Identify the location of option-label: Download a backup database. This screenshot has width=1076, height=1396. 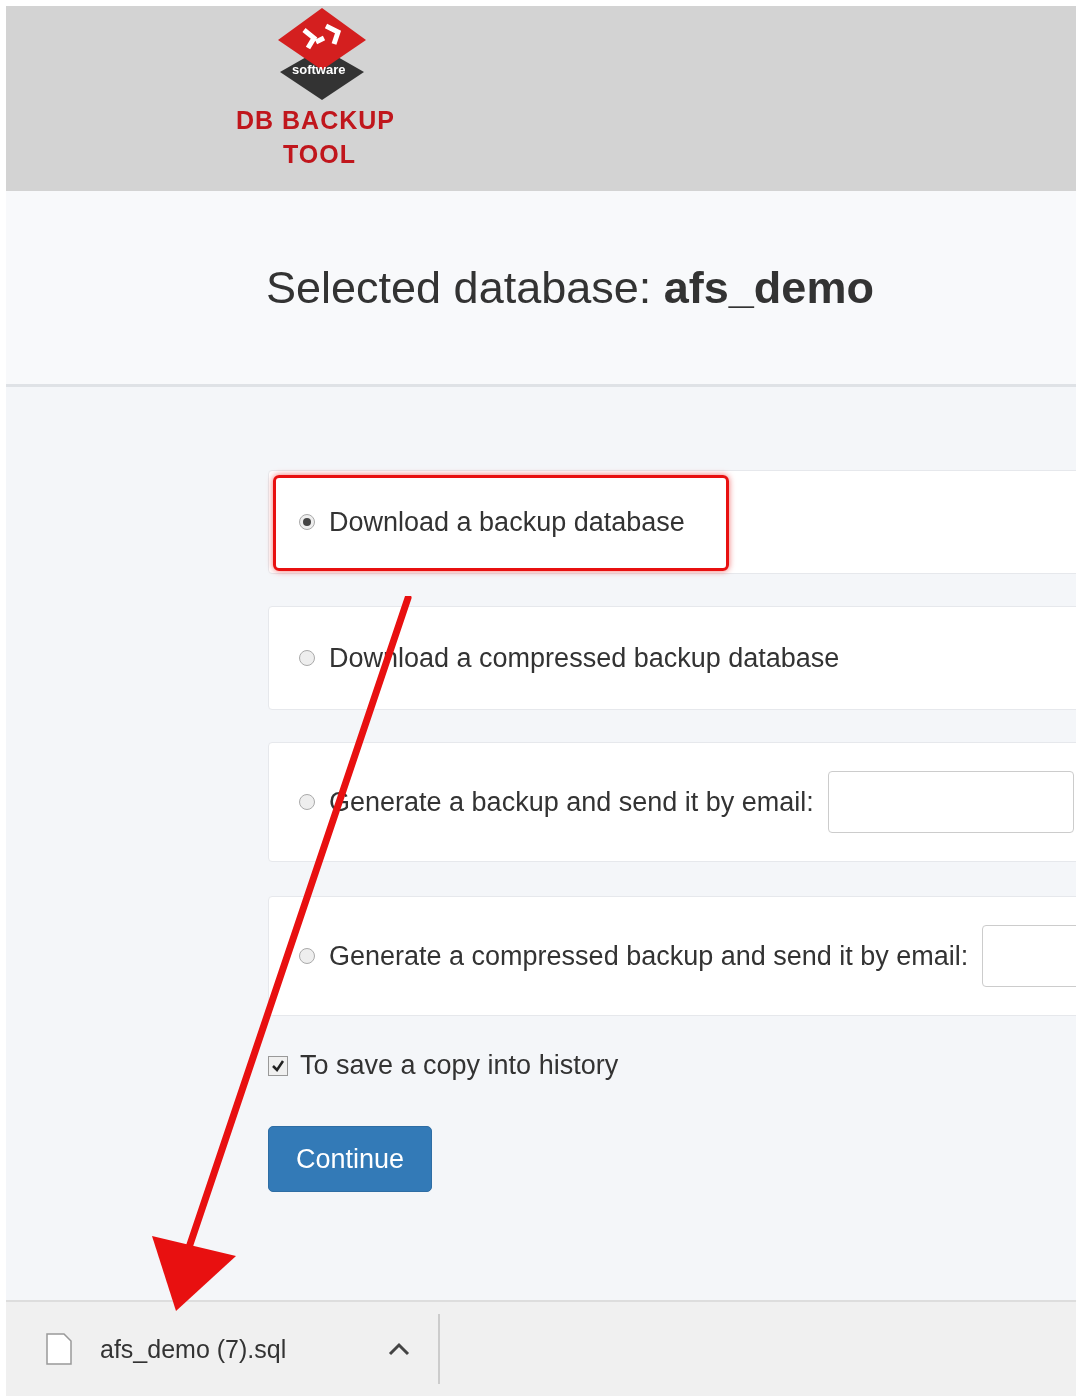
(507, 522).